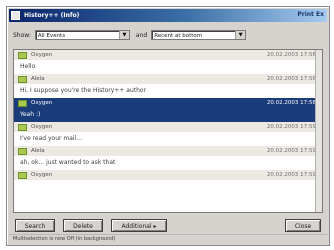 The image size is (334, 250). What do you see at coordinates (35, 225) in the screenshot?
I see `search-button: Search` at bounding box center [35, 225].